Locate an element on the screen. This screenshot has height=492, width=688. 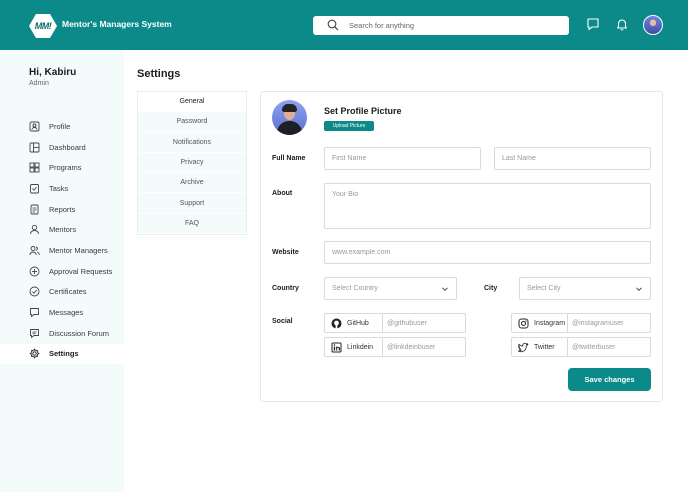
top-header: MM! Mentor's Managers System is located at coordinates (344, 25).